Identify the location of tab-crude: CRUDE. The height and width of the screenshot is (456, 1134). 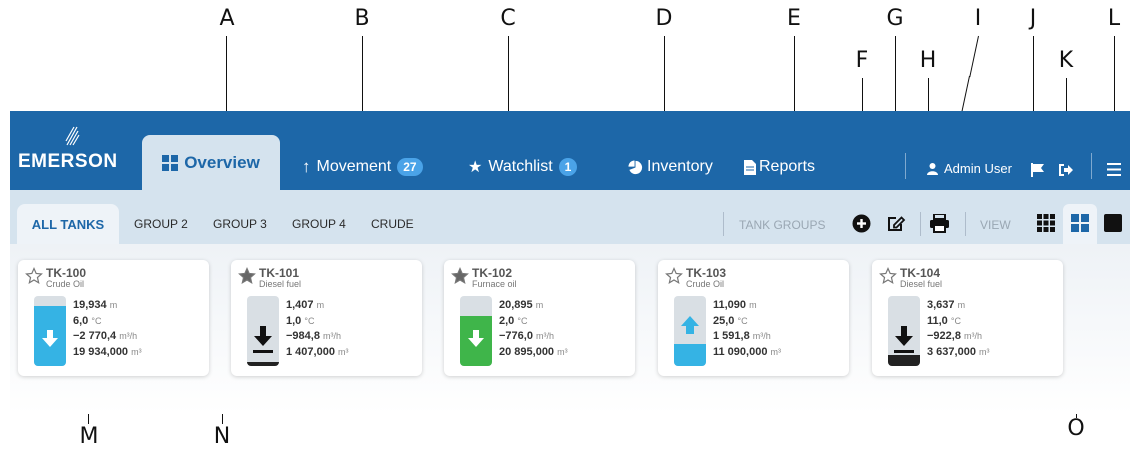
(392, 224).